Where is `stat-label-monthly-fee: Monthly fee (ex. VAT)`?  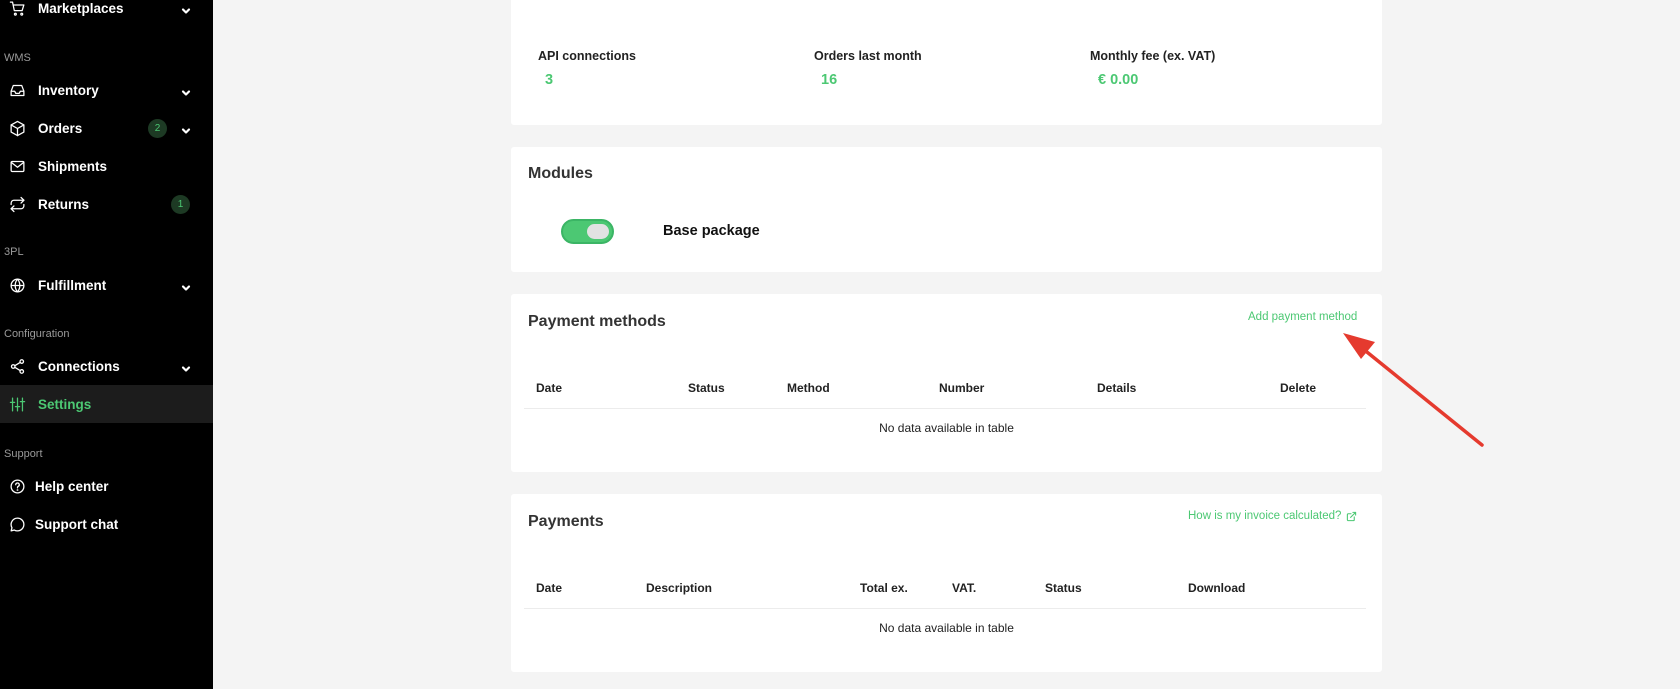 stat-label-monthly-fee: Monthly fee (ex. VAT) is located at coordinates (1153, 56).